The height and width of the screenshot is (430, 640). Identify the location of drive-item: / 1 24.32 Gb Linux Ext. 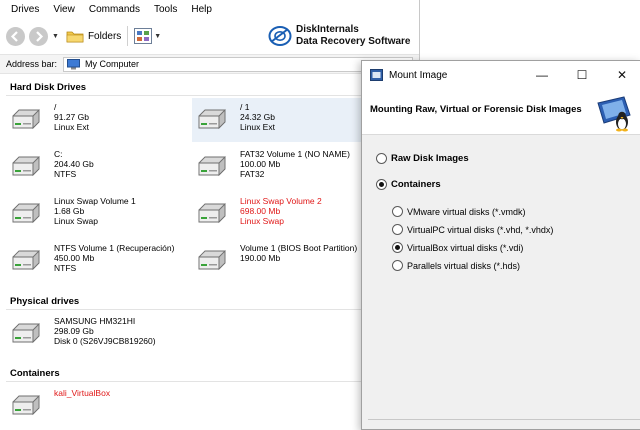
(282, 120).